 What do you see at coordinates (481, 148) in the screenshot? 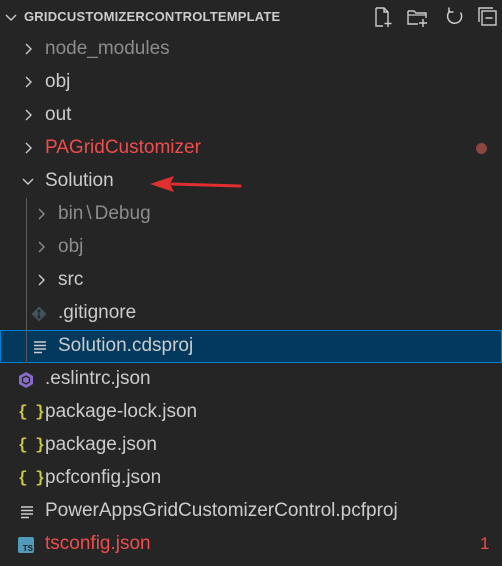
I see `modified-dot` at bounding box center [481, 148].